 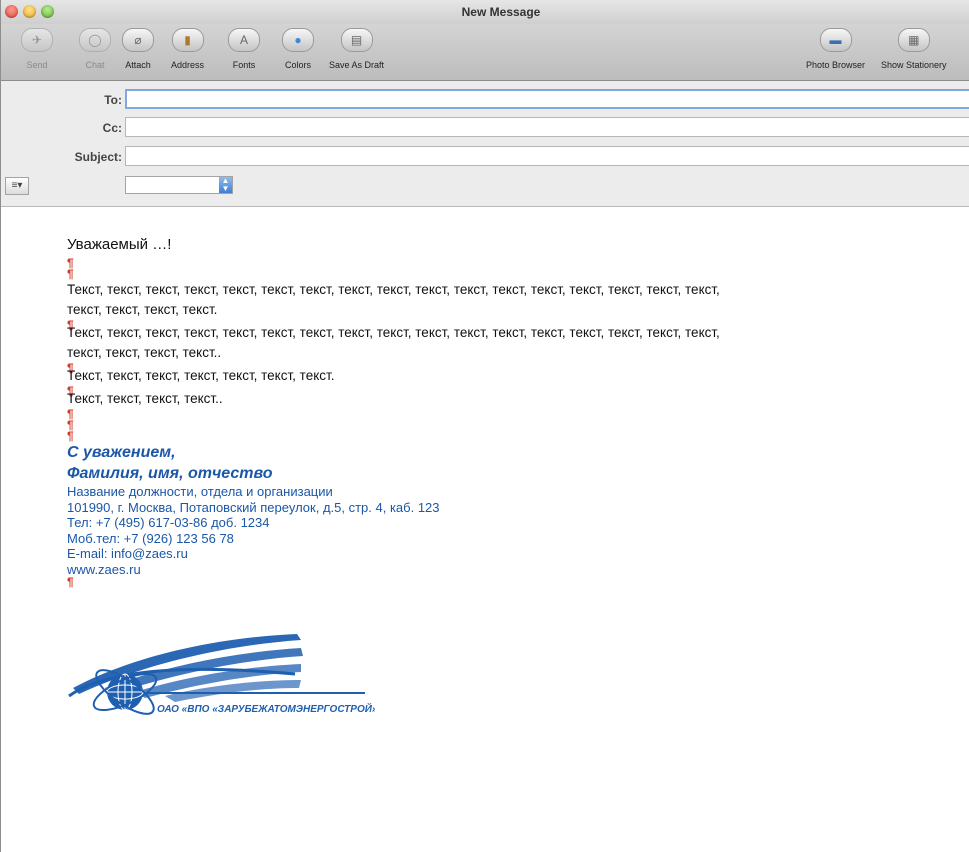 I want to click on photo-browser-button: ▬ Photo Browser, so click(x=835, y=53).